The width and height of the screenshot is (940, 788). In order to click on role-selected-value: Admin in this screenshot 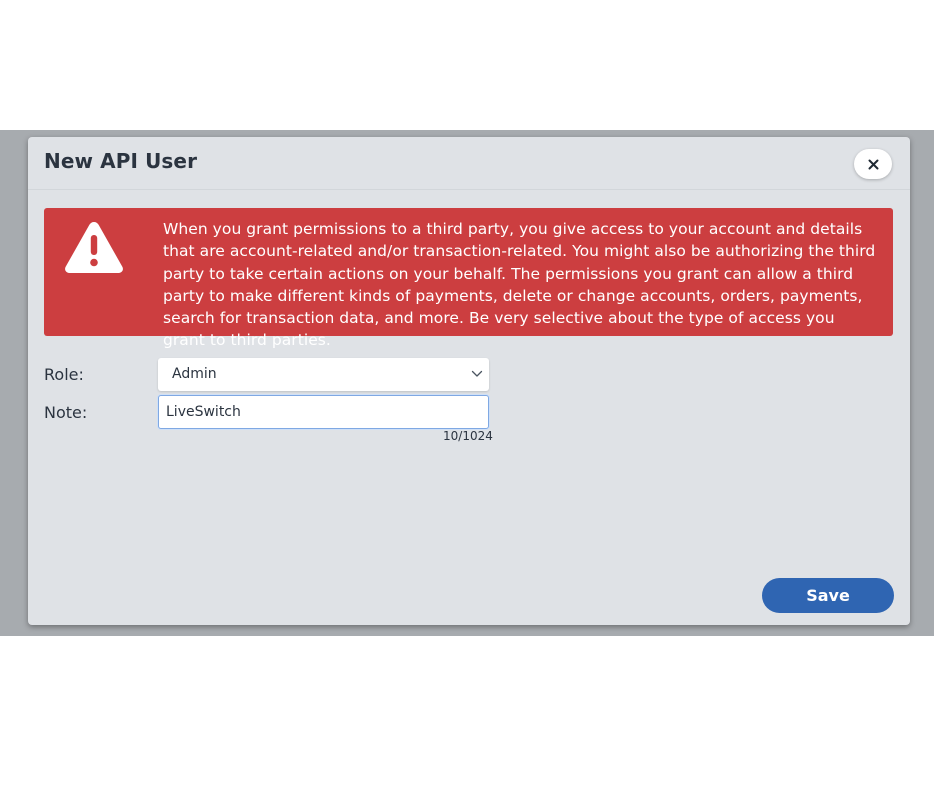, I will do `click(194, 374)`.